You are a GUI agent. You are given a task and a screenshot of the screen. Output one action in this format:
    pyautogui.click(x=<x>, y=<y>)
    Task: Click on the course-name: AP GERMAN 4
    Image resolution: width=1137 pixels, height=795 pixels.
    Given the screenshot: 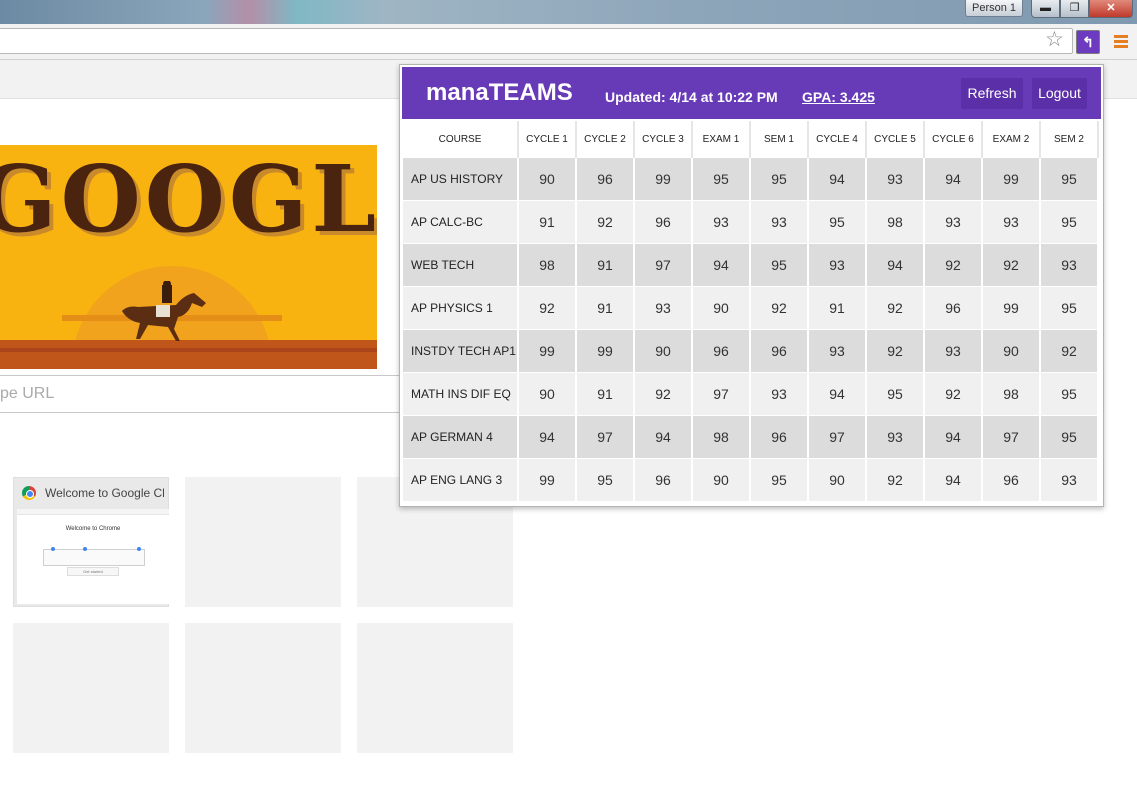 What is the action you would take?
    pyautogui.click(x=461, y=437)
    